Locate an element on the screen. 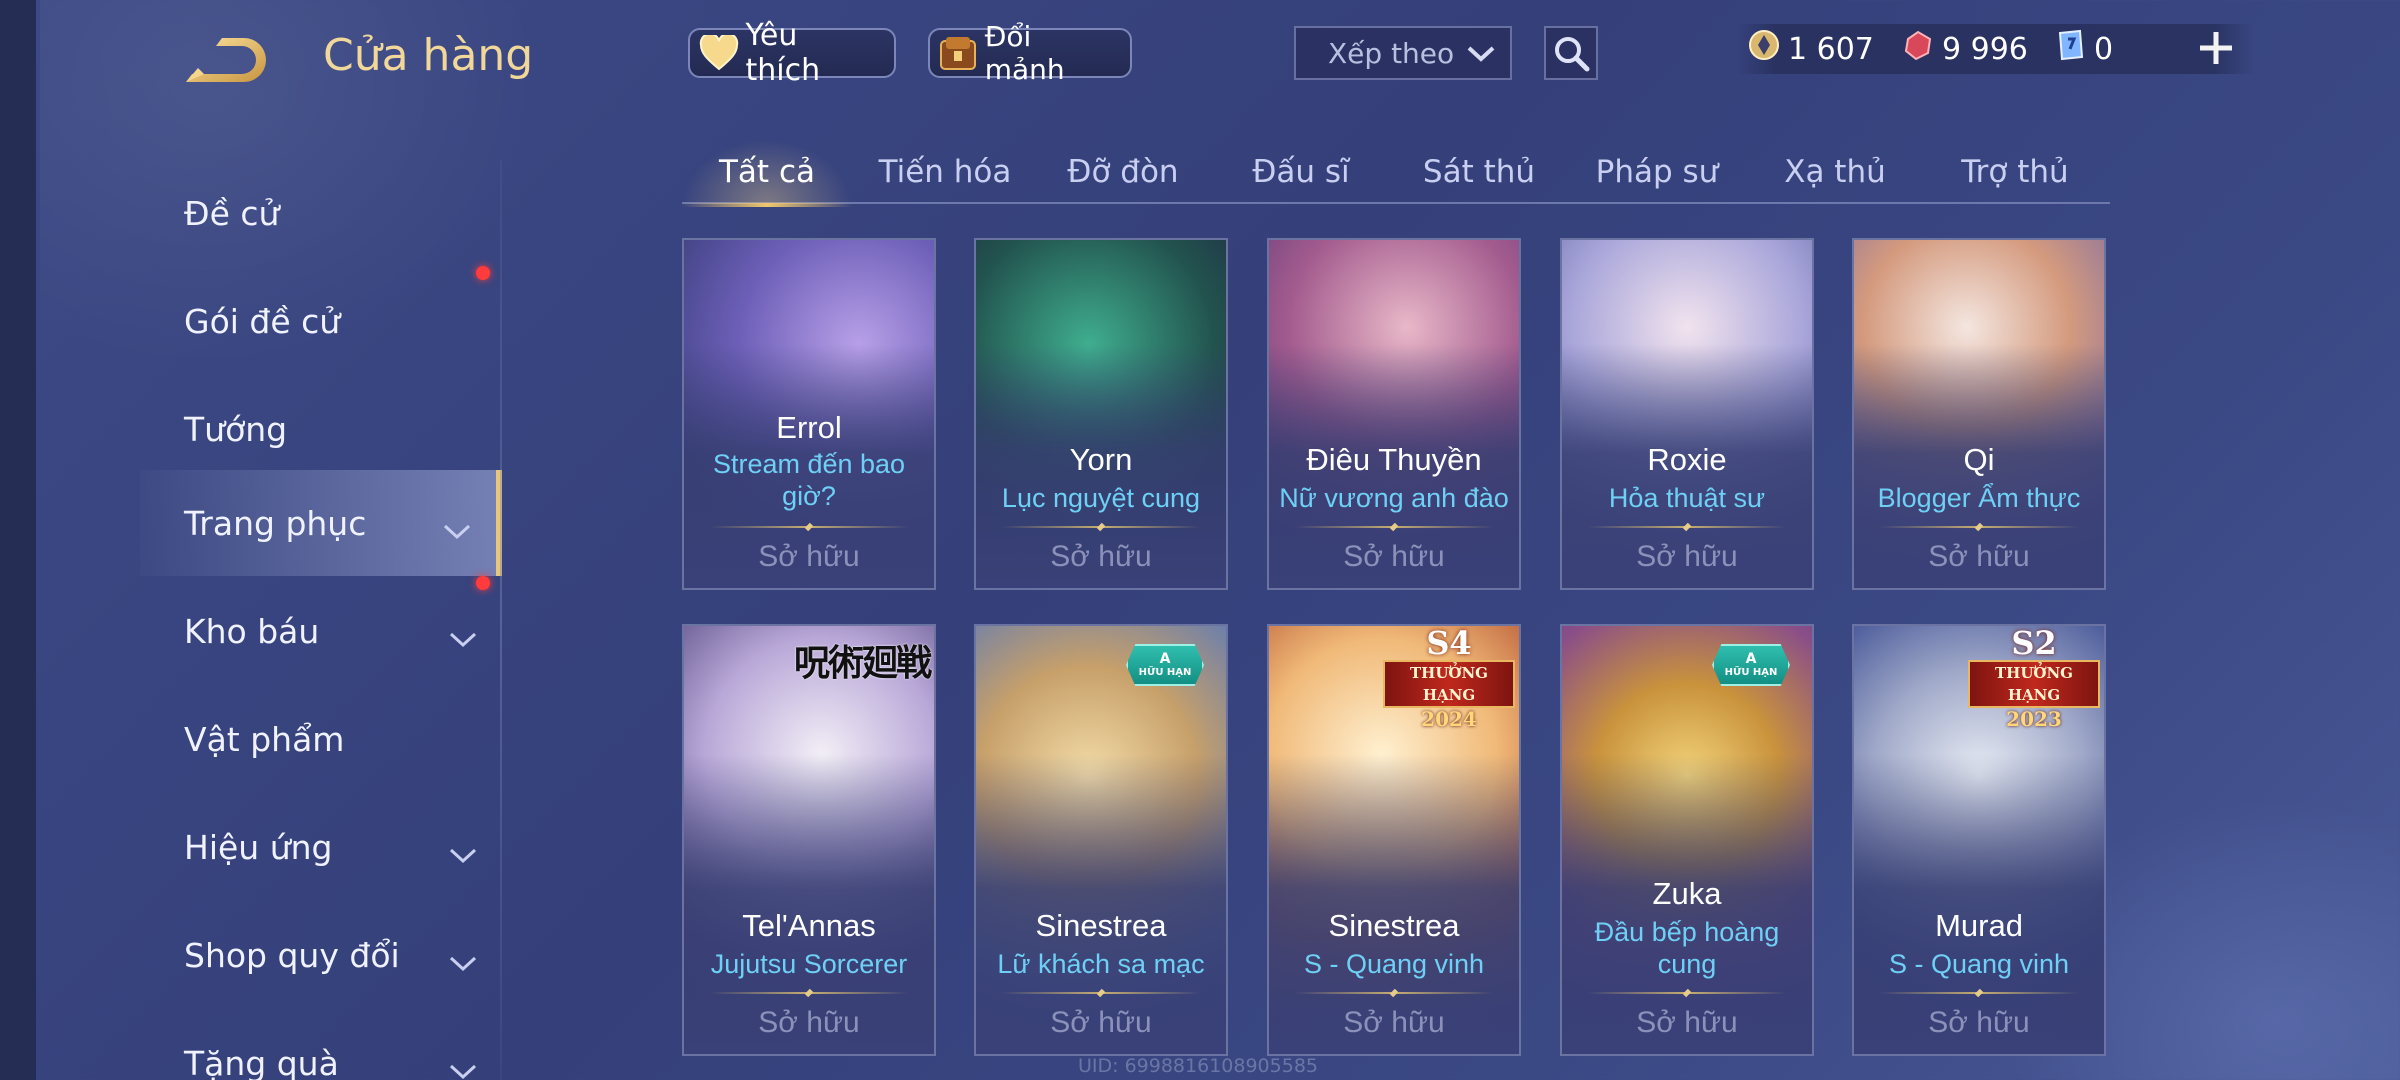 Image resolution: width=2400 pixels, height=1080 pixels. season-rank-badge: S2 THƯỞNG HẠNG 2023 is located at coordinates (2034, 677).